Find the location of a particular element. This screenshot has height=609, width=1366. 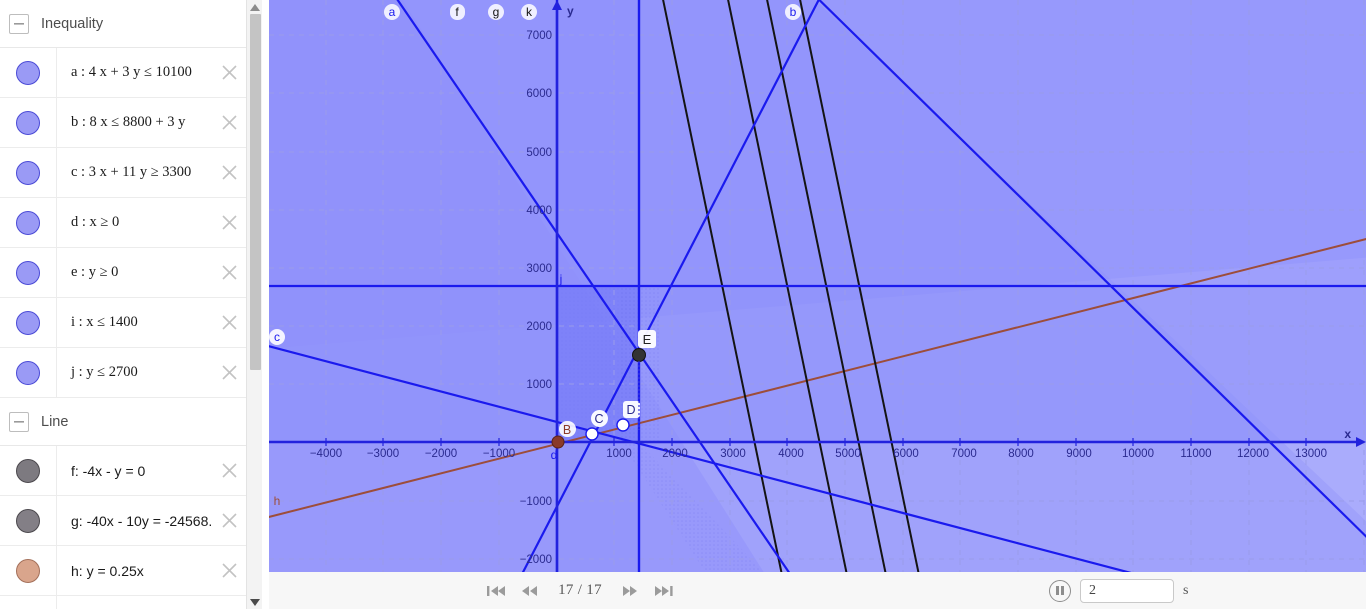

label-a: a is located at coordinates (392, 12).